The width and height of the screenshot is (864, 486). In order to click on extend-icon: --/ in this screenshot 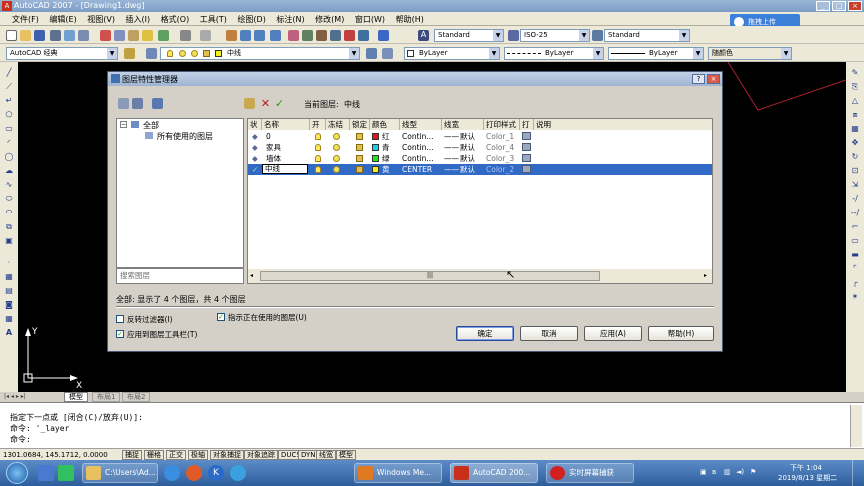, I will do `click(855, 213)`.